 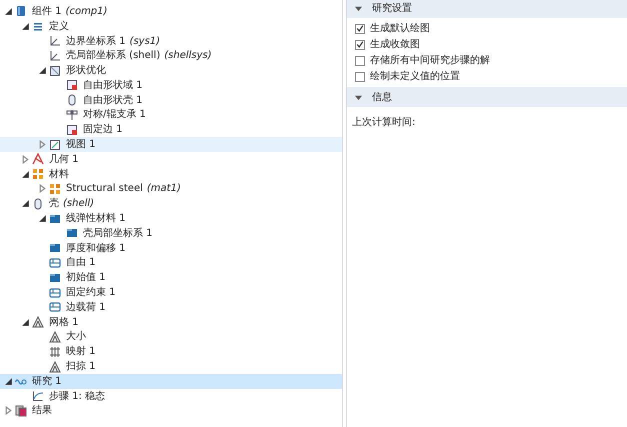 What do you see at coordinates (171, 233) in the screenshot?
I see `tree-item: 壳局部坐标系 1` at bounding box center [171, 233].